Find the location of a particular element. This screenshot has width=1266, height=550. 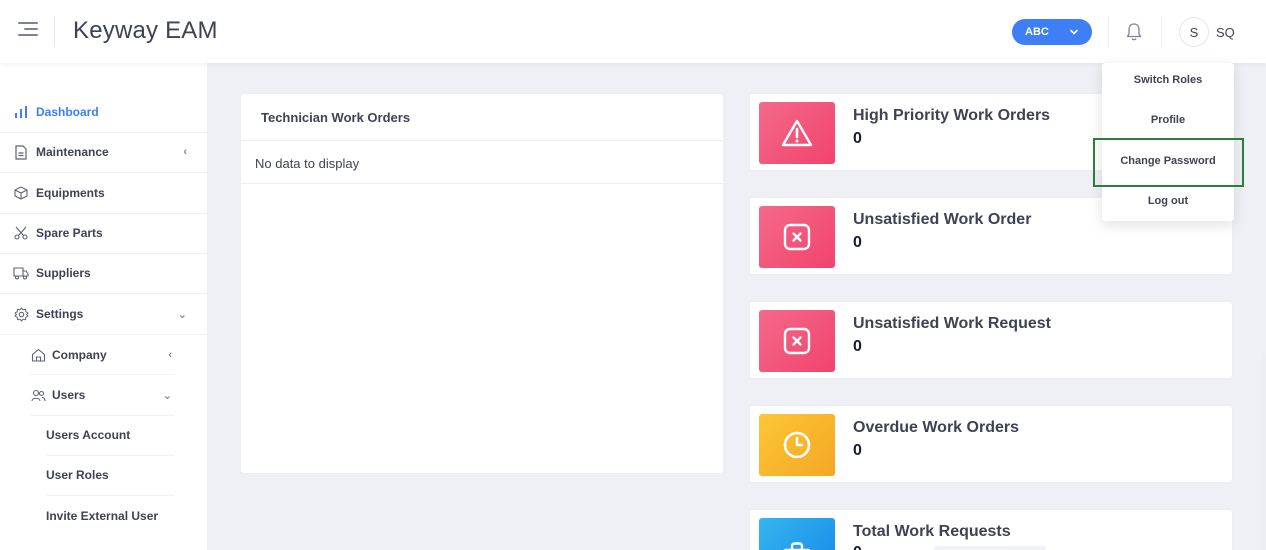

document-icon is located at coordinates (21, 152).